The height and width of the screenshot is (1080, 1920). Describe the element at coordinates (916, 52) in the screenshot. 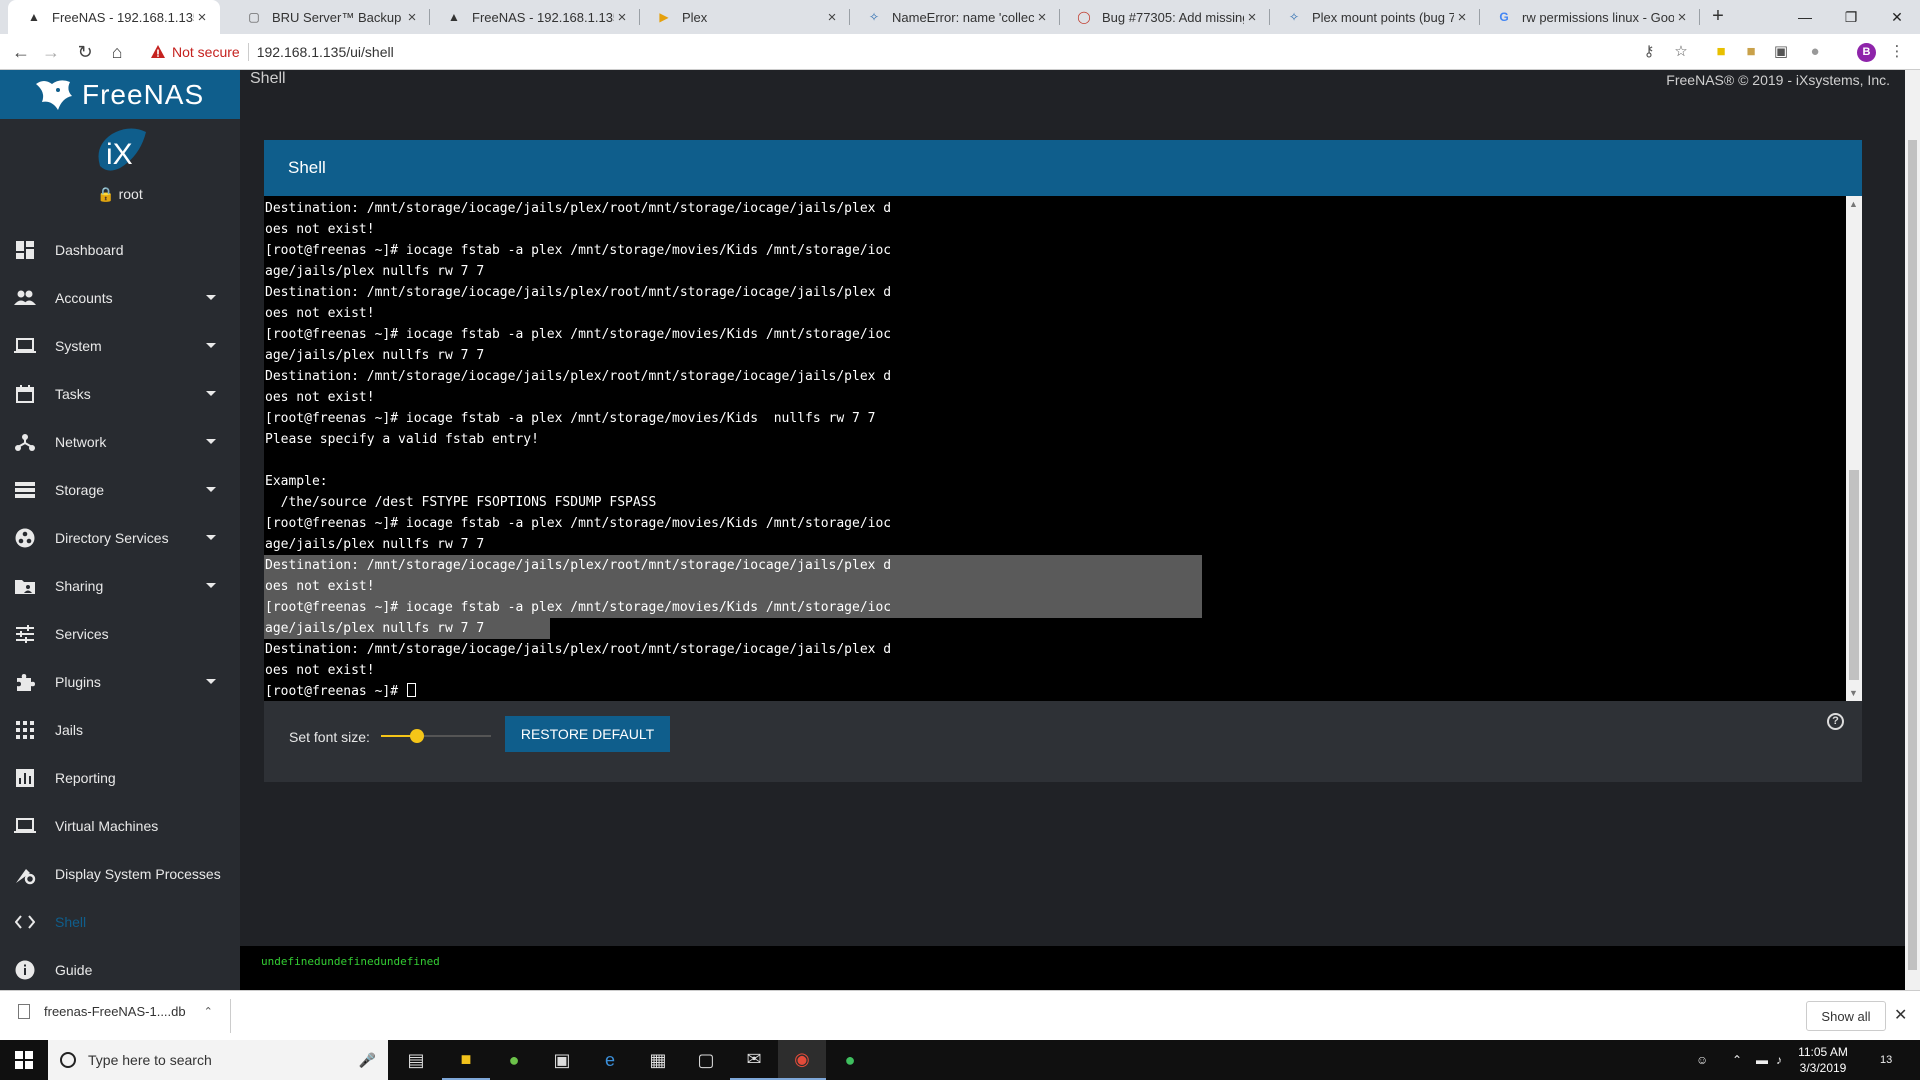

I see `address-bar: Not secure 192.168.1.135/ui/shell` at that location.